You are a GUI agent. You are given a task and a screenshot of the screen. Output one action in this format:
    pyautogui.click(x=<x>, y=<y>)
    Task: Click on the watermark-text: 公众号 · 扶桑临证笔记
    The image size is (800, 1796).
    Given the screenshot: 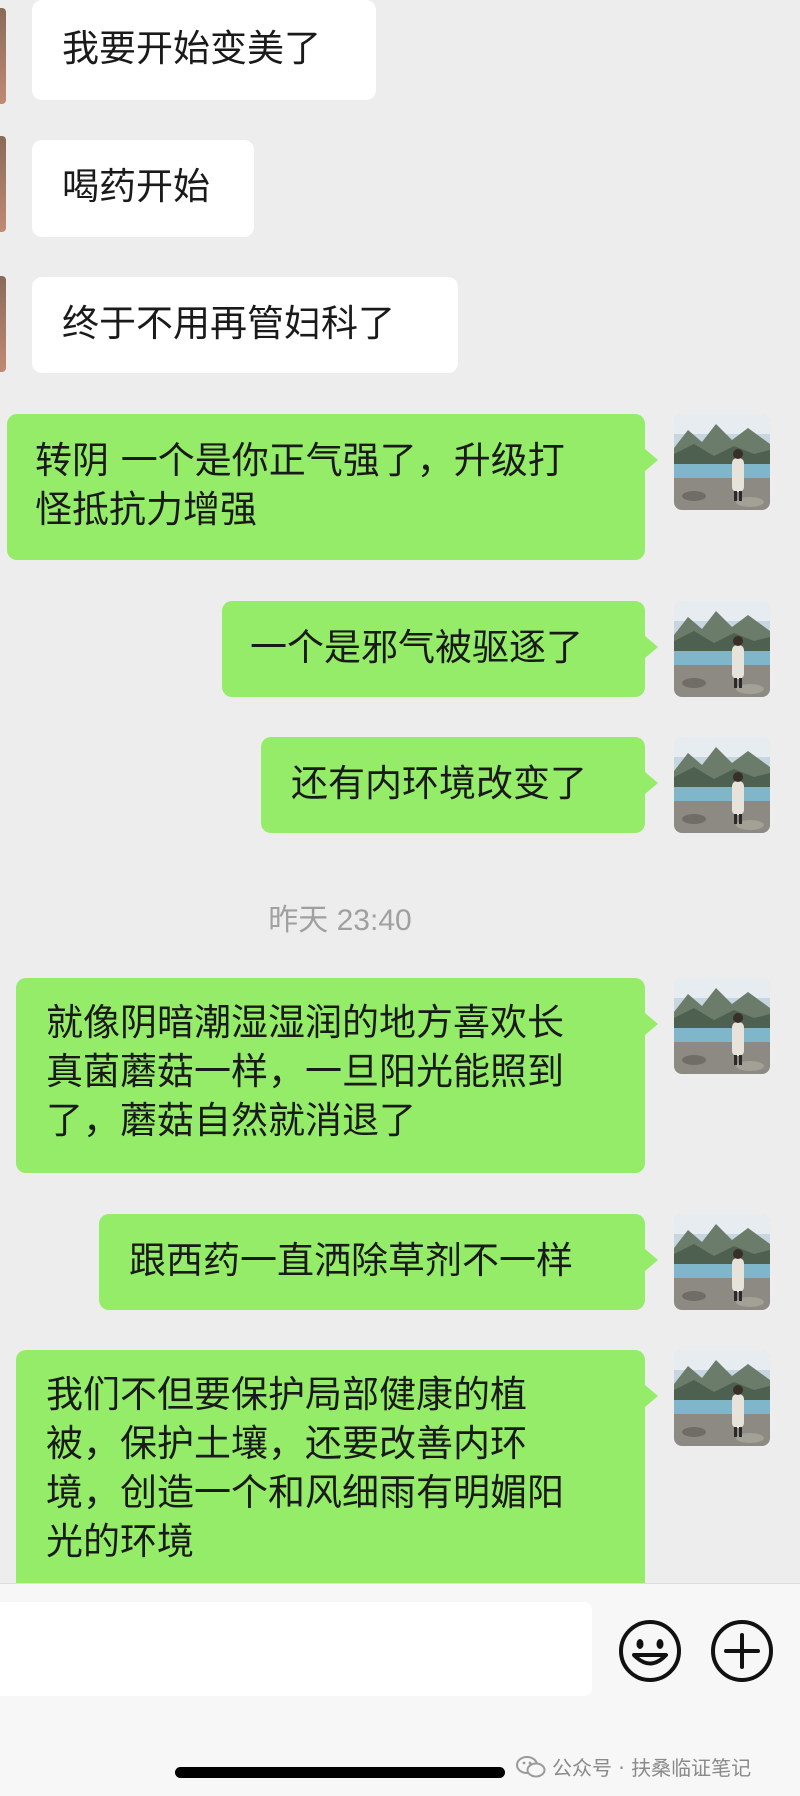 What is the action you would take?
    pyautogui.click(x=652, y=1768)
    